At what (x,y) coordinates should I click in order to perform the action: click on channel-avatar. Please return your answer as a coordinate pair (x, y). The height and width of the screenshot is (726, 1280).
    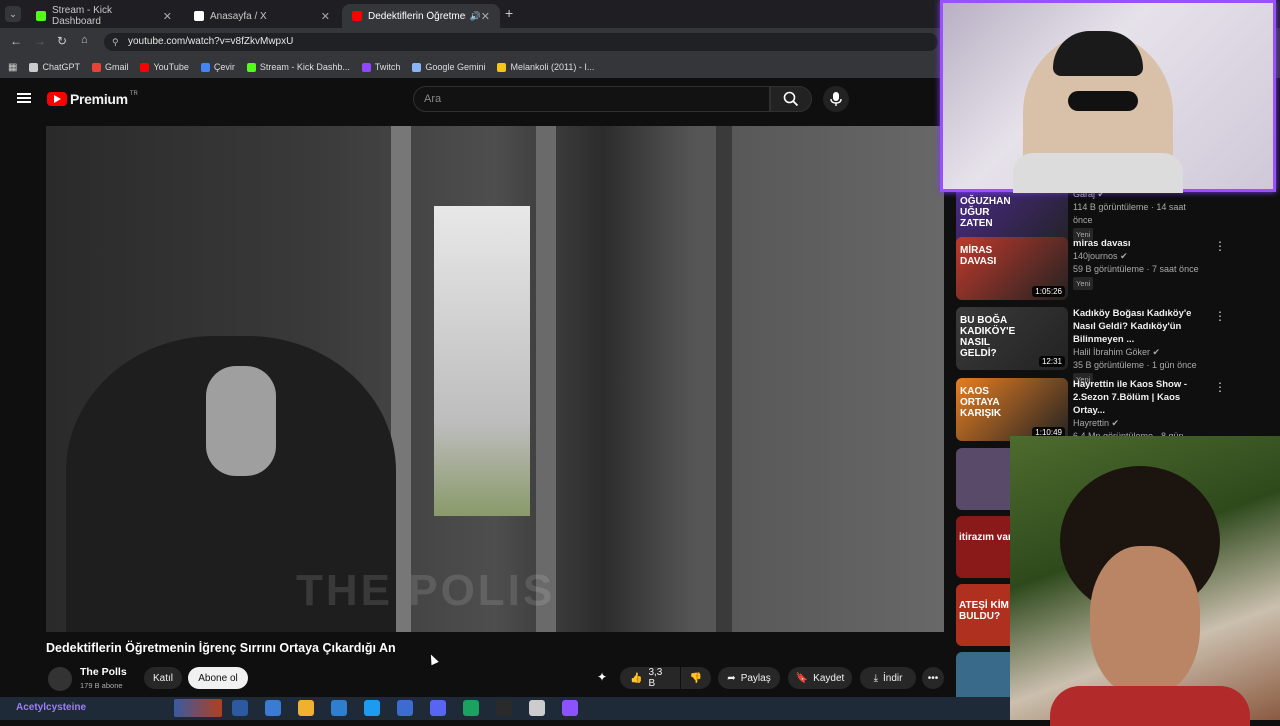
    Looking at the image, I should click on (60, 679).